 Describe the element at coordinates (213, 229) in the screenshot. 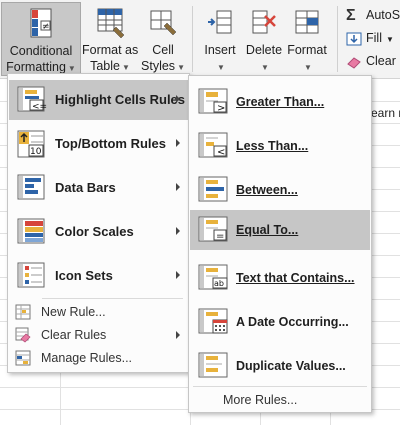

I see `equal-to-icon: =` at that location.